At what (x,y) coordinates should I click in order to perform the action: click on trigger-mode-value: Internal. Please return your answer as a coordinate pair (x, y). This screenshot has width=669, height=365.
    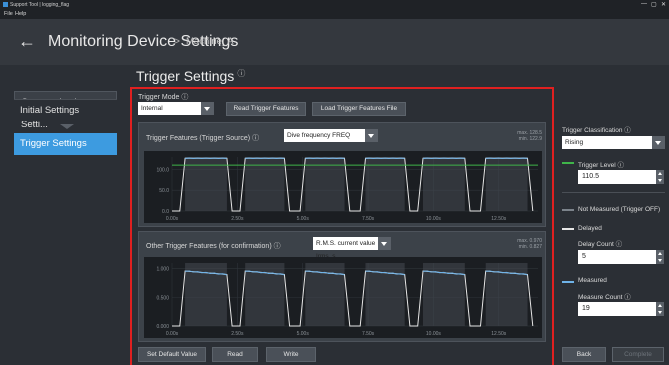
    Looking at the image, I should click on (152, 108).